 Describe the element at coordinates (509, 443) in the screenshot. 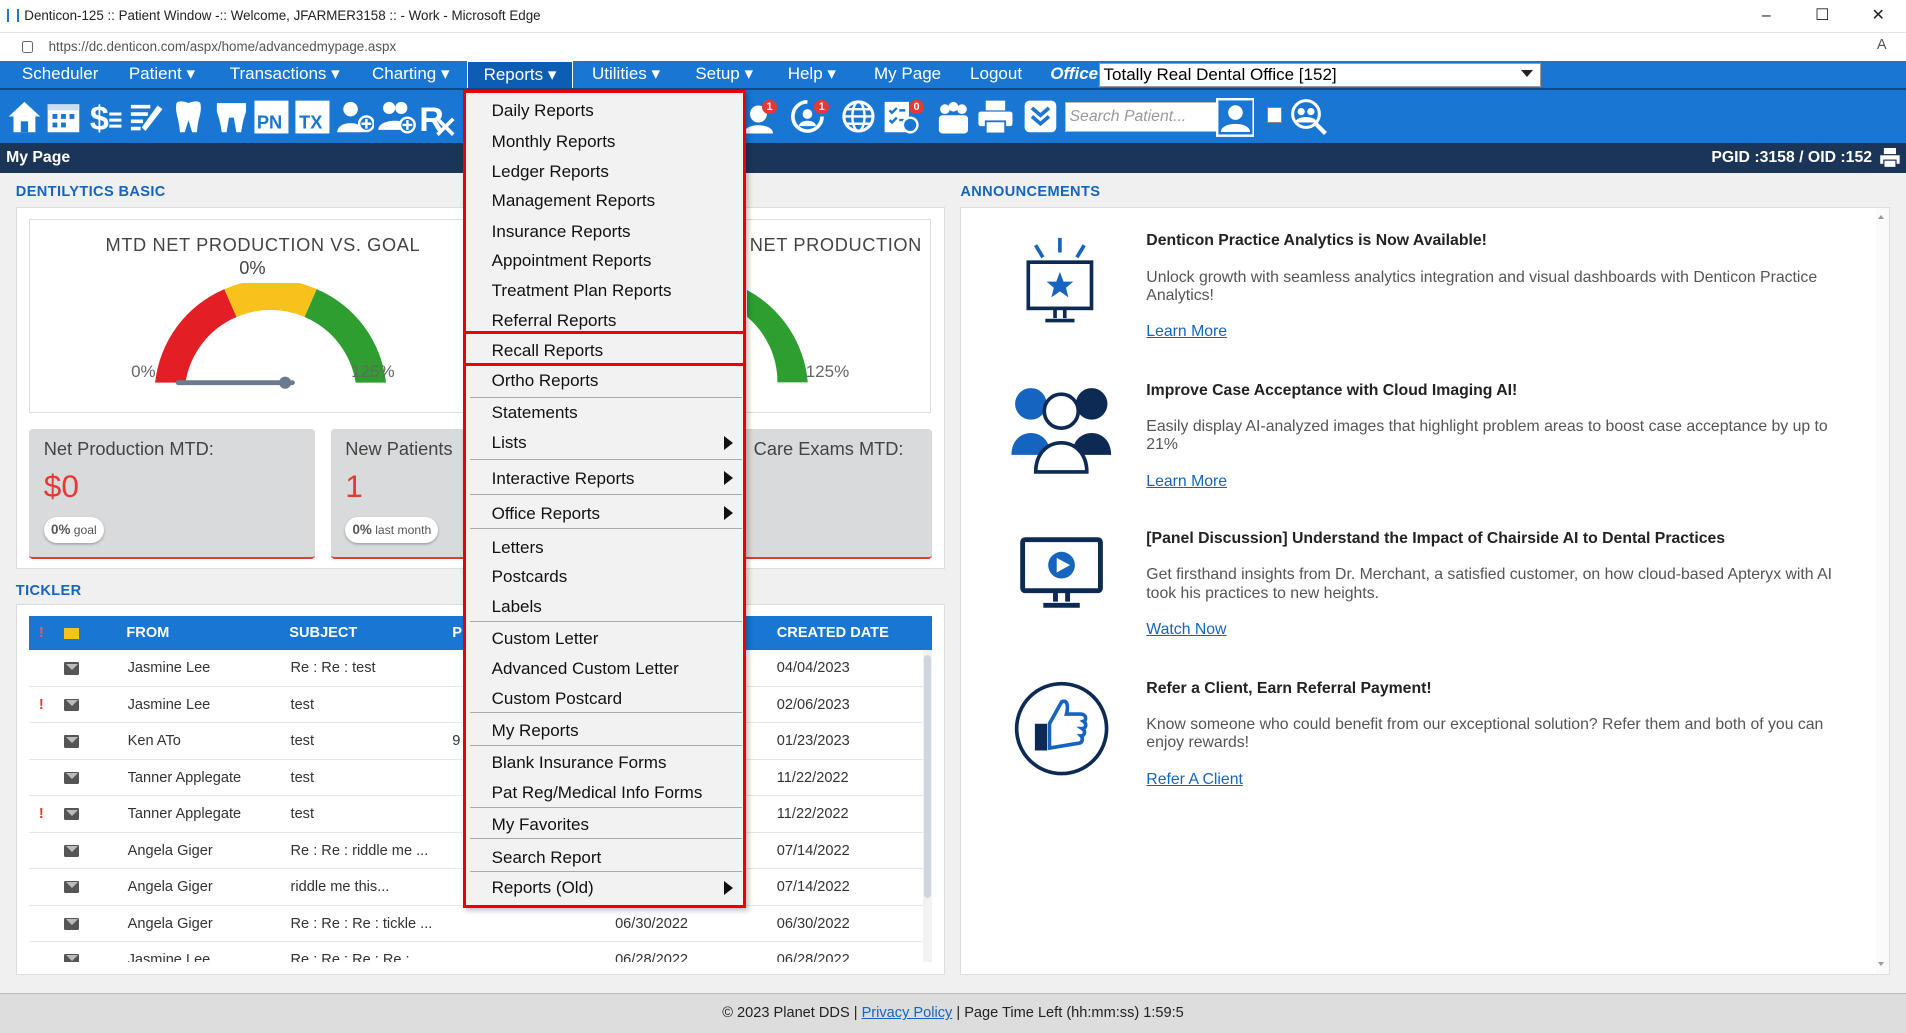

I see `menu-item-lists: Lists` at that location.